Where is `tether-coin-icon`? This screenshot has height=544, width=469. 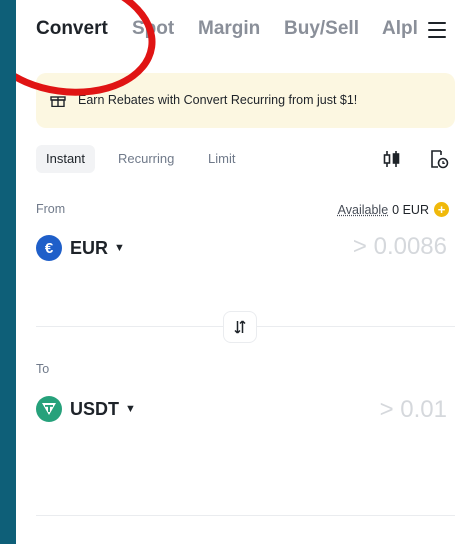
tether-coin-icon is located at coordinates (49, 409).